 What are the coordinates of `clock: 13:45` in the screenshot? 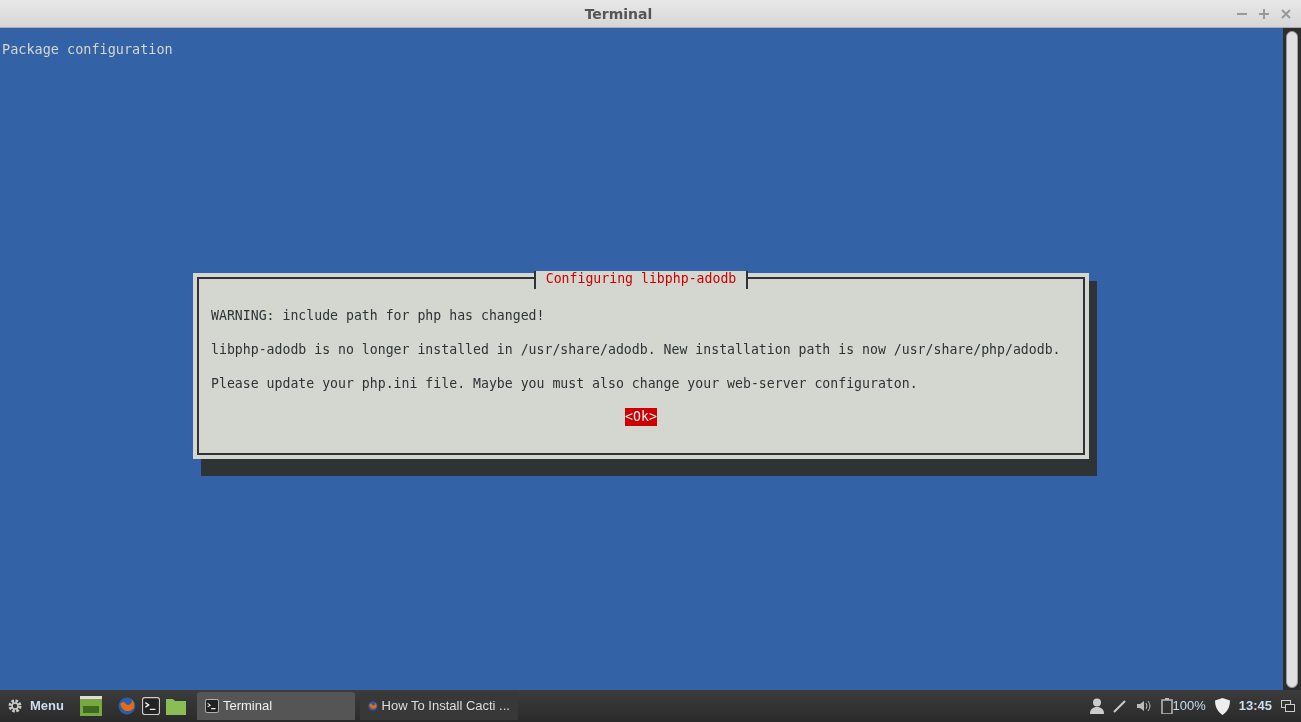 It's located at (1255, 706).